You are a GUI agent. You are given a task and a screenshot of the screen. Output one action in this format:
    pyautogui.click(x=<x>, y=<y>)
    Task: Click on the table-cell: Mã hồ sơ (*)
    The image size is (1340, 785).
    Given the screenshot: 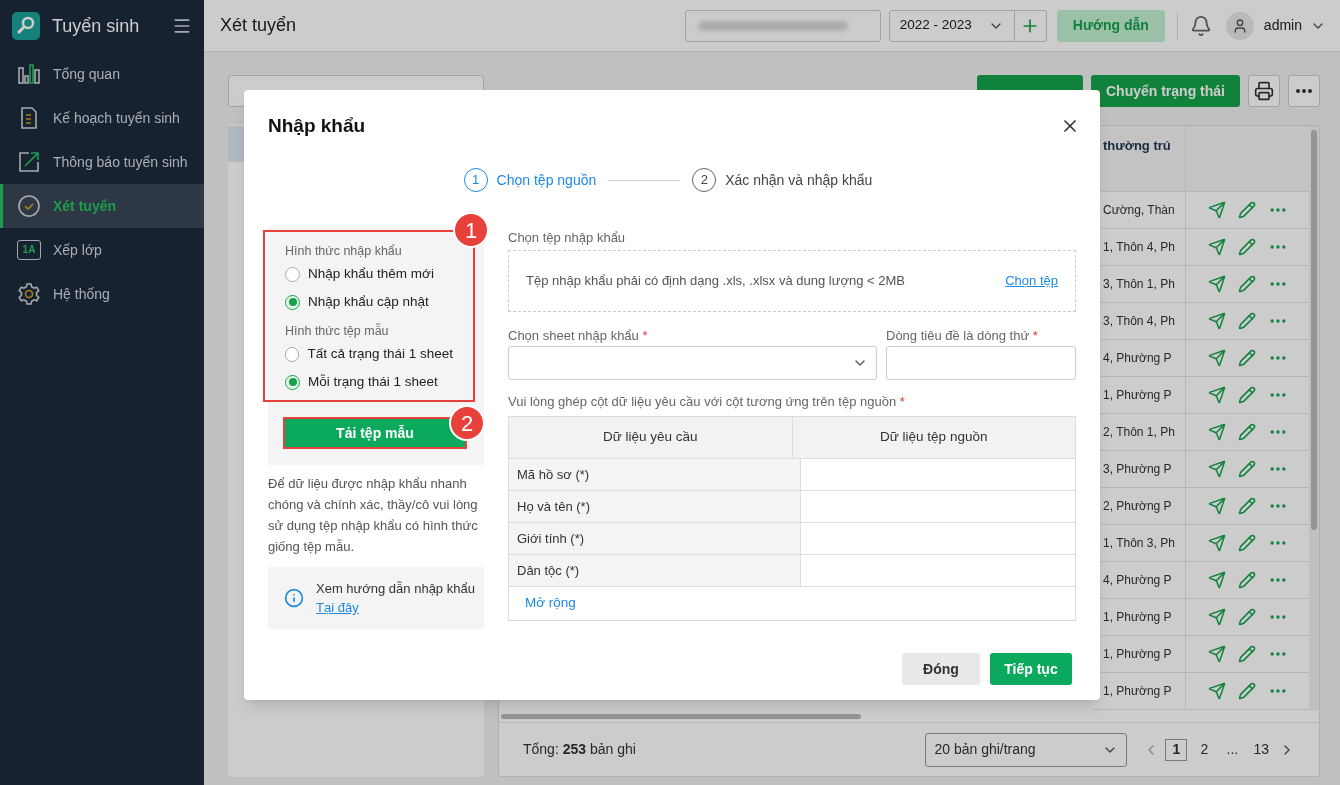 What is the action you would take?
    pyautogui.click(x=654, y=474)
    